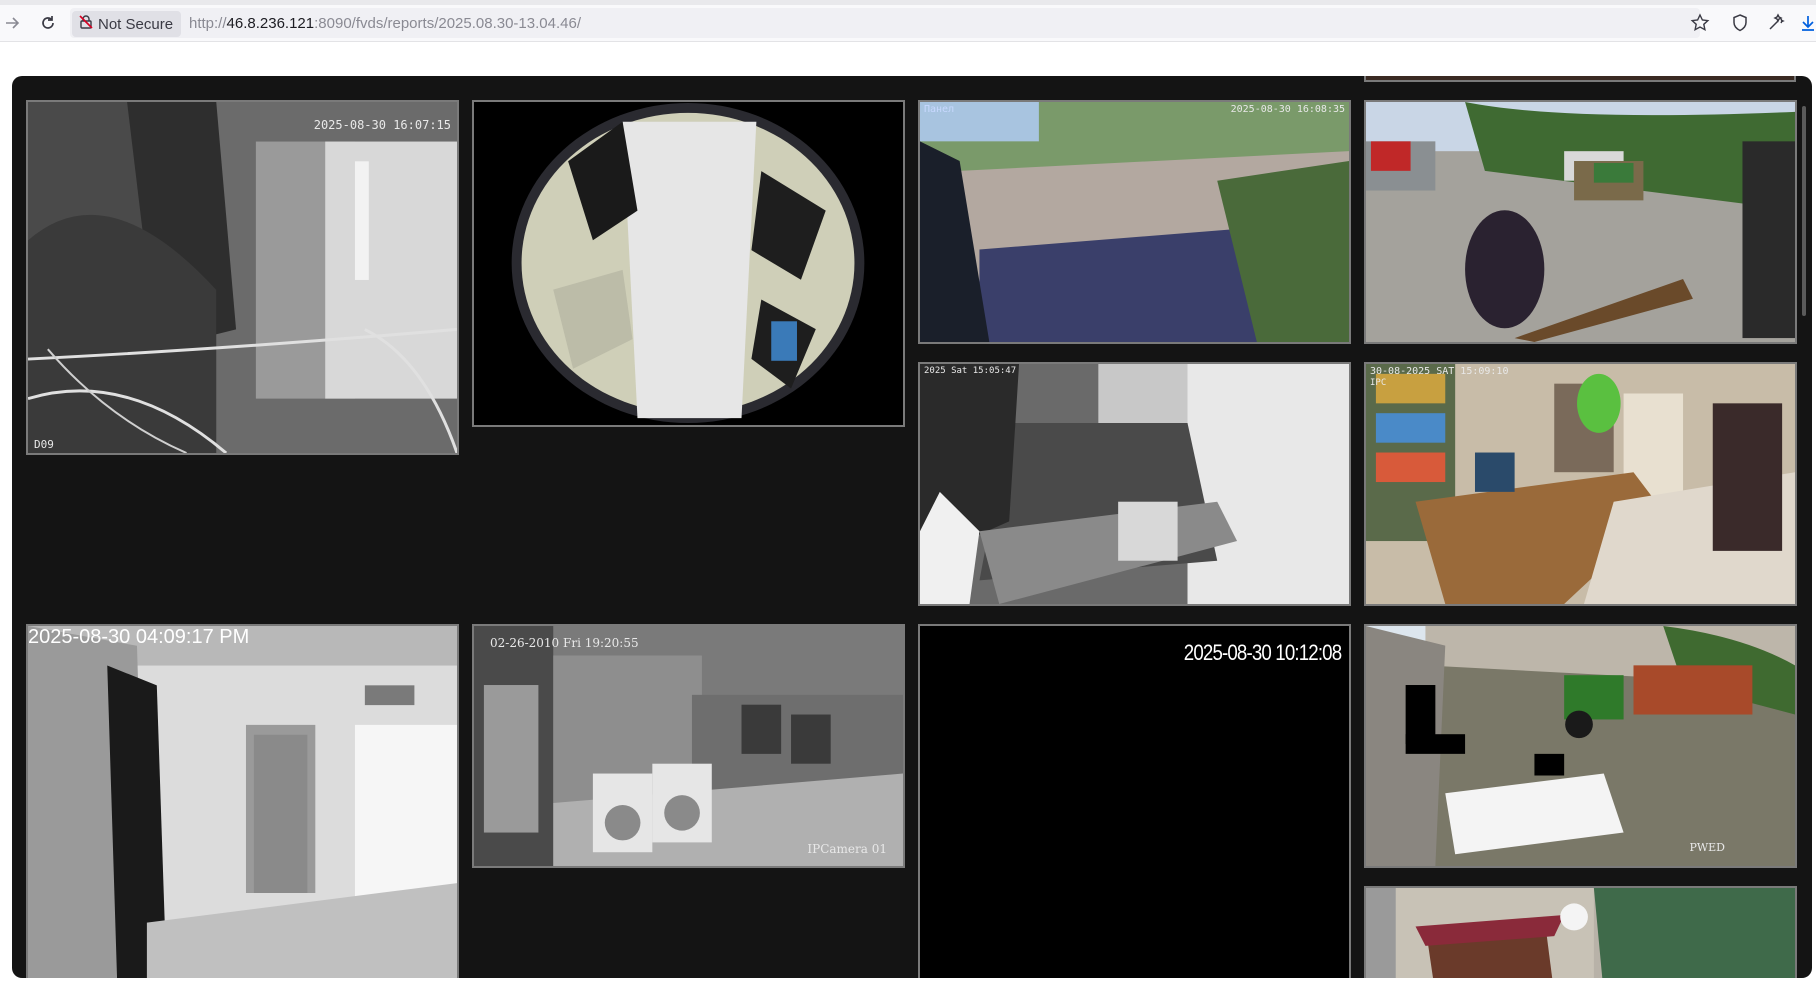 The image size is (1816, 981). What do you see at coordinates (447, 23) in the screenshot?
I see `url-path: :8090/fvds/reports/2025.08.30-13.04.46/` at bounding box center [447, 23].